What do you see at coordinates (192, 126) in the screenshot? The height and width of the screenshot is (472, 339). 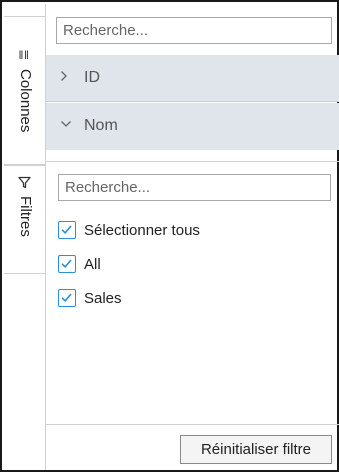 I see `column-group-nom: Nom` at bounding box center [192, 126].